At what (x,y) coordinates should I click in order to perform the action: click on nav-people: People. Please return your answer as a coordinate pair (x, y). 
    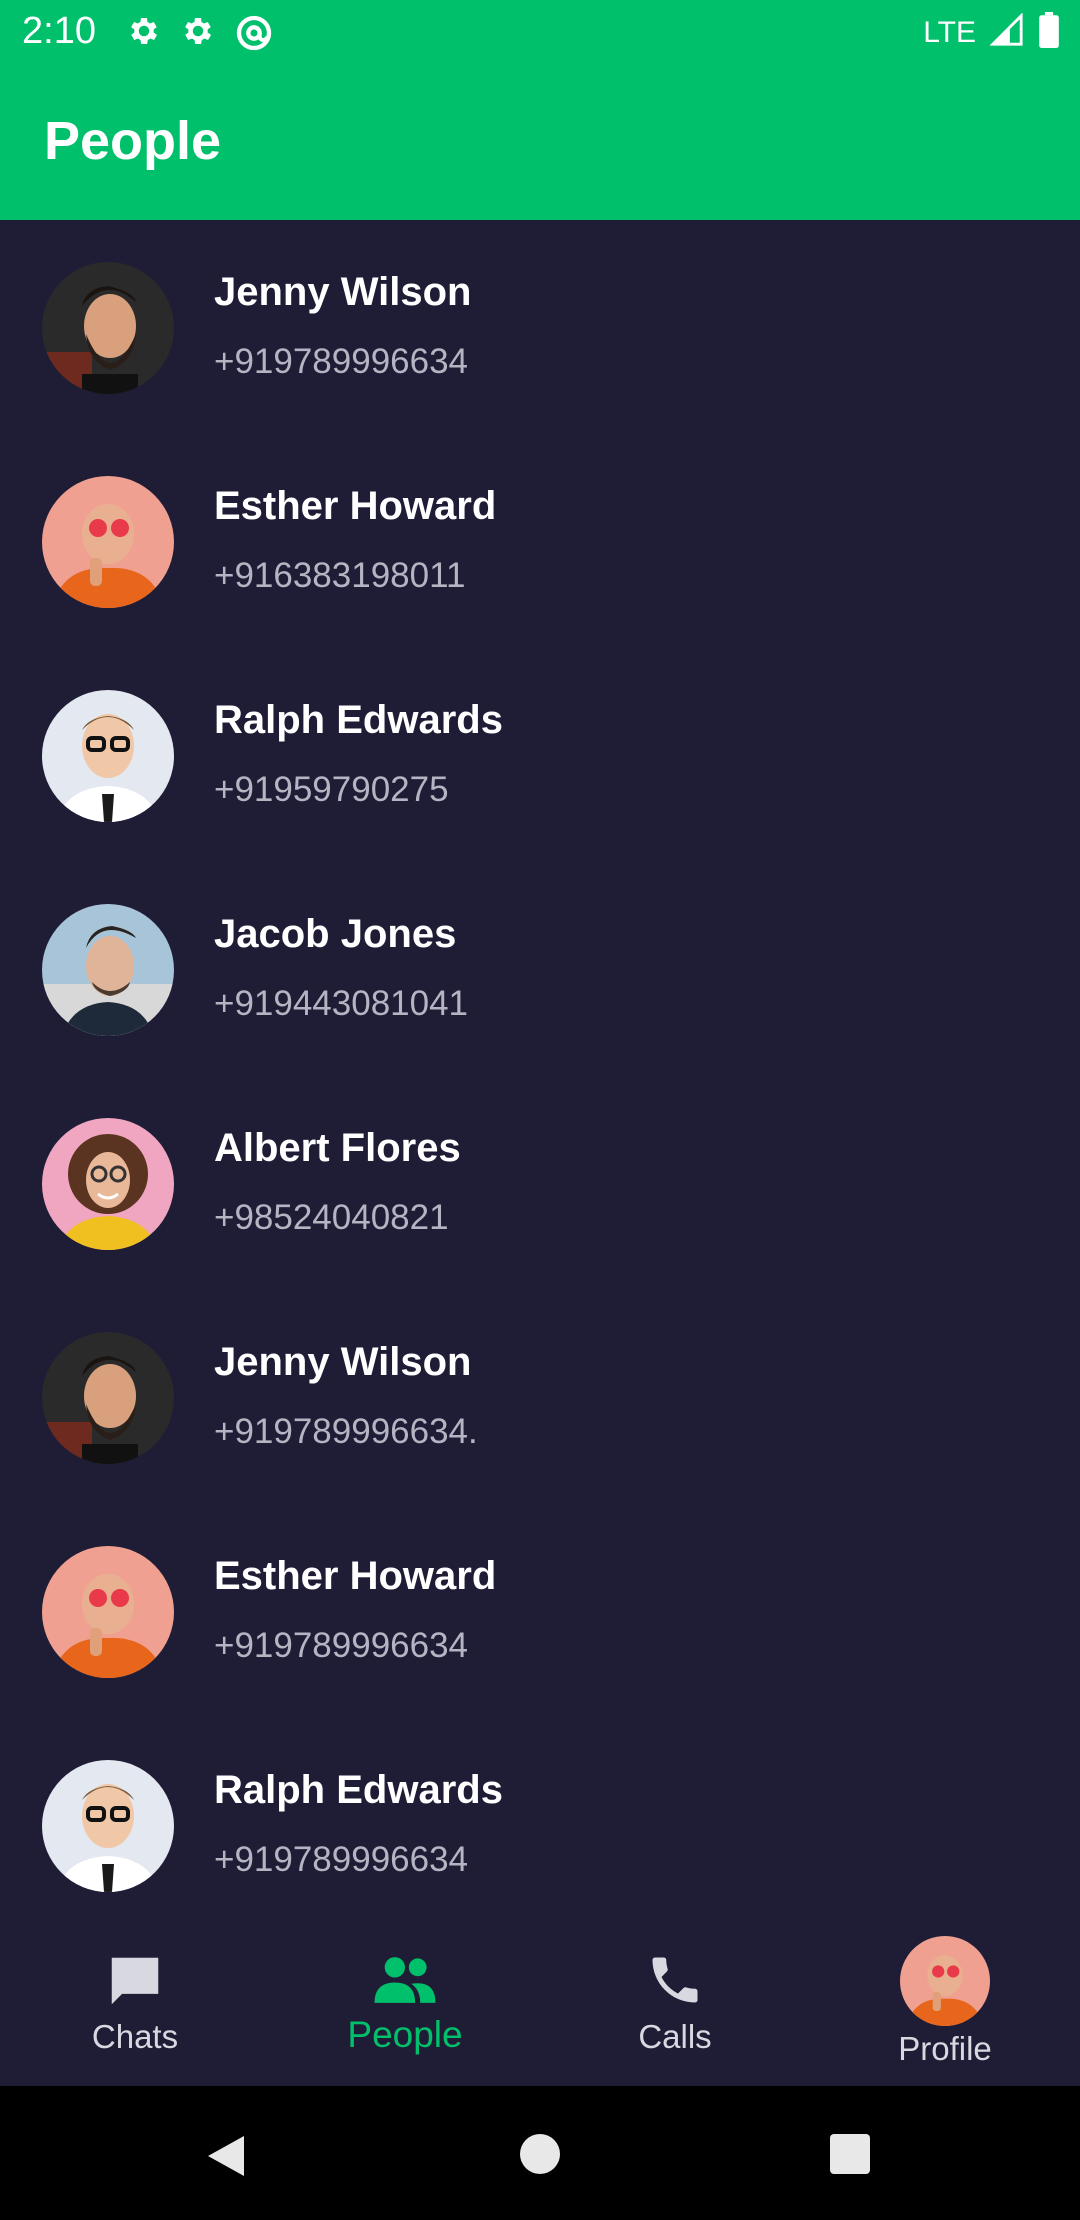
    Looking at the image, I should click on (405, 2008).